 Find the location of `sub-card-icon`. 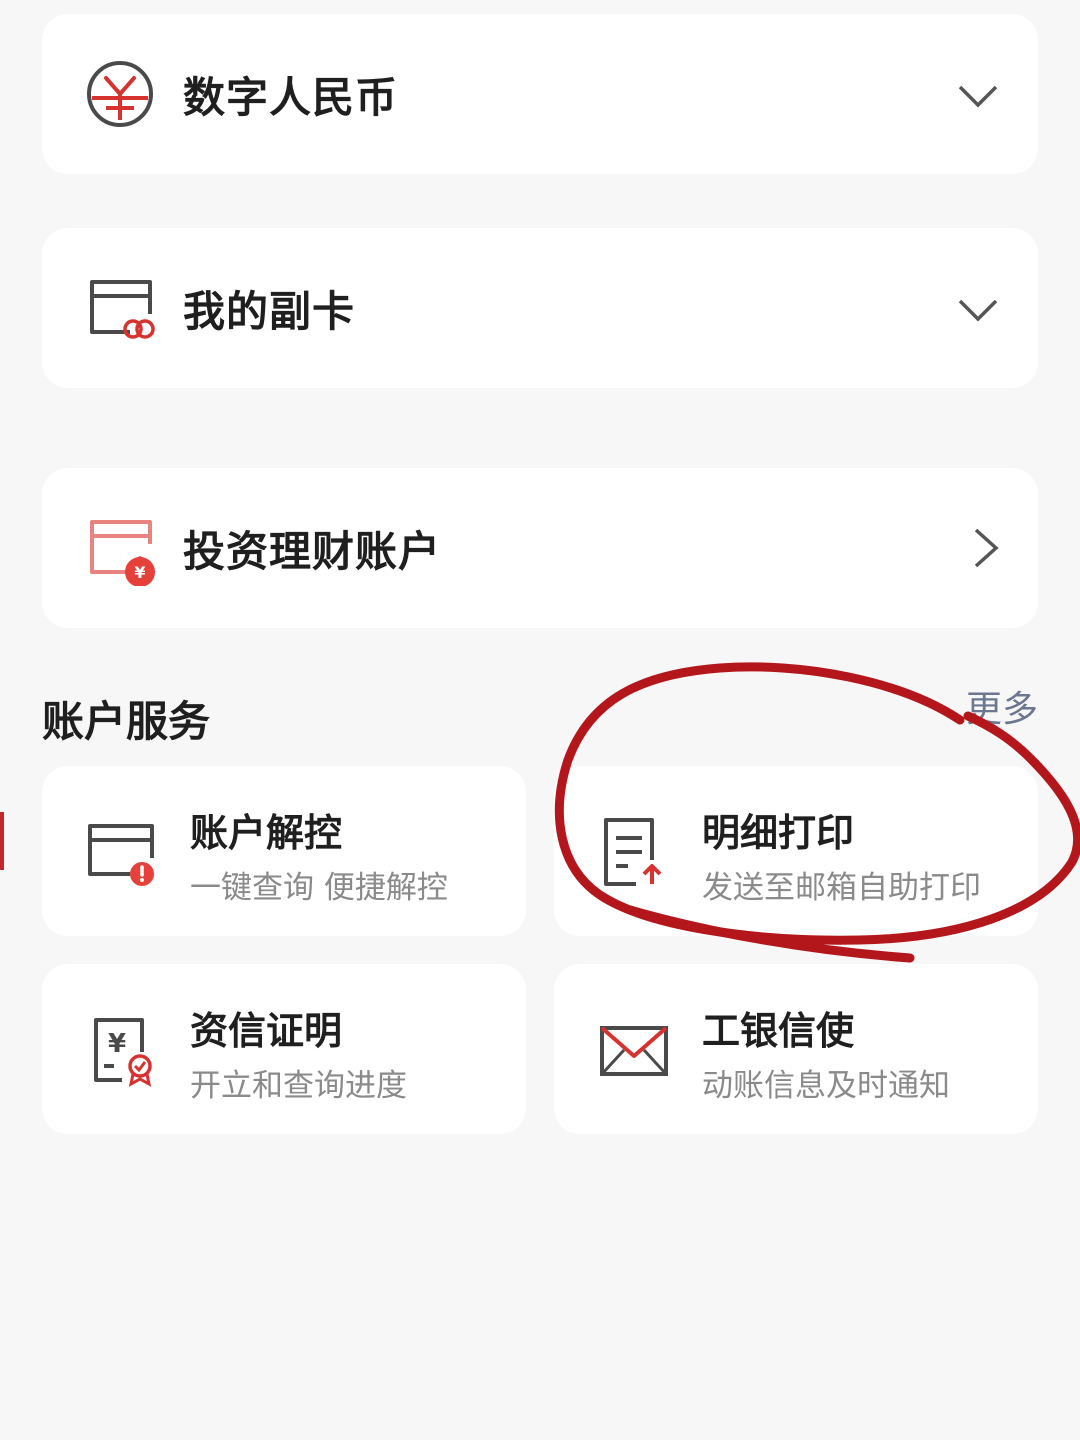

sub-card-icon is located at coordinates (122, 309).